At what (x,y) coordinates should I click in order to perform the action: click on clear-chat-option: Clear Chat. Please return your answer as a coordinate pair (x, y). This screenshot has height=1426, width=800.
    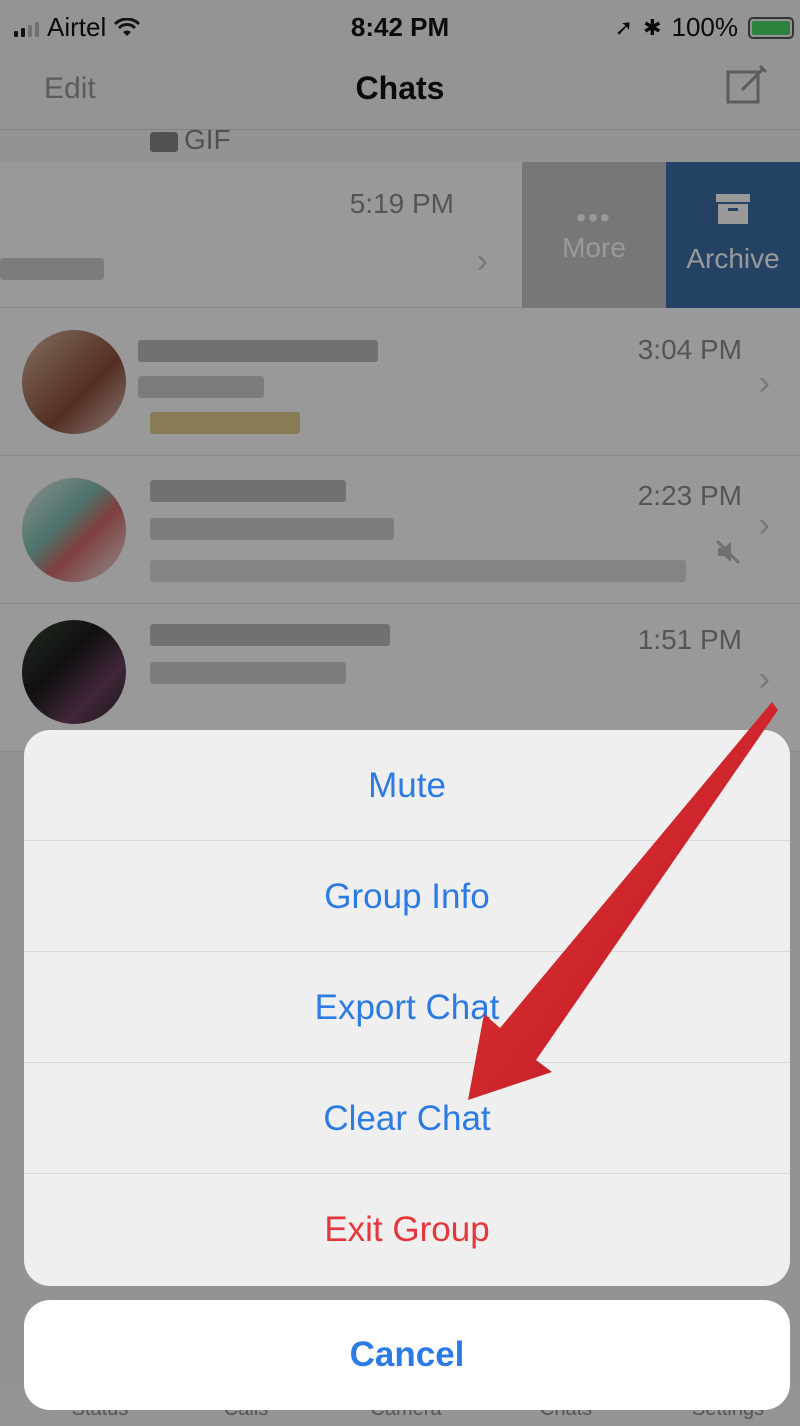
    Looking at the image, I should click on (407, 1118).